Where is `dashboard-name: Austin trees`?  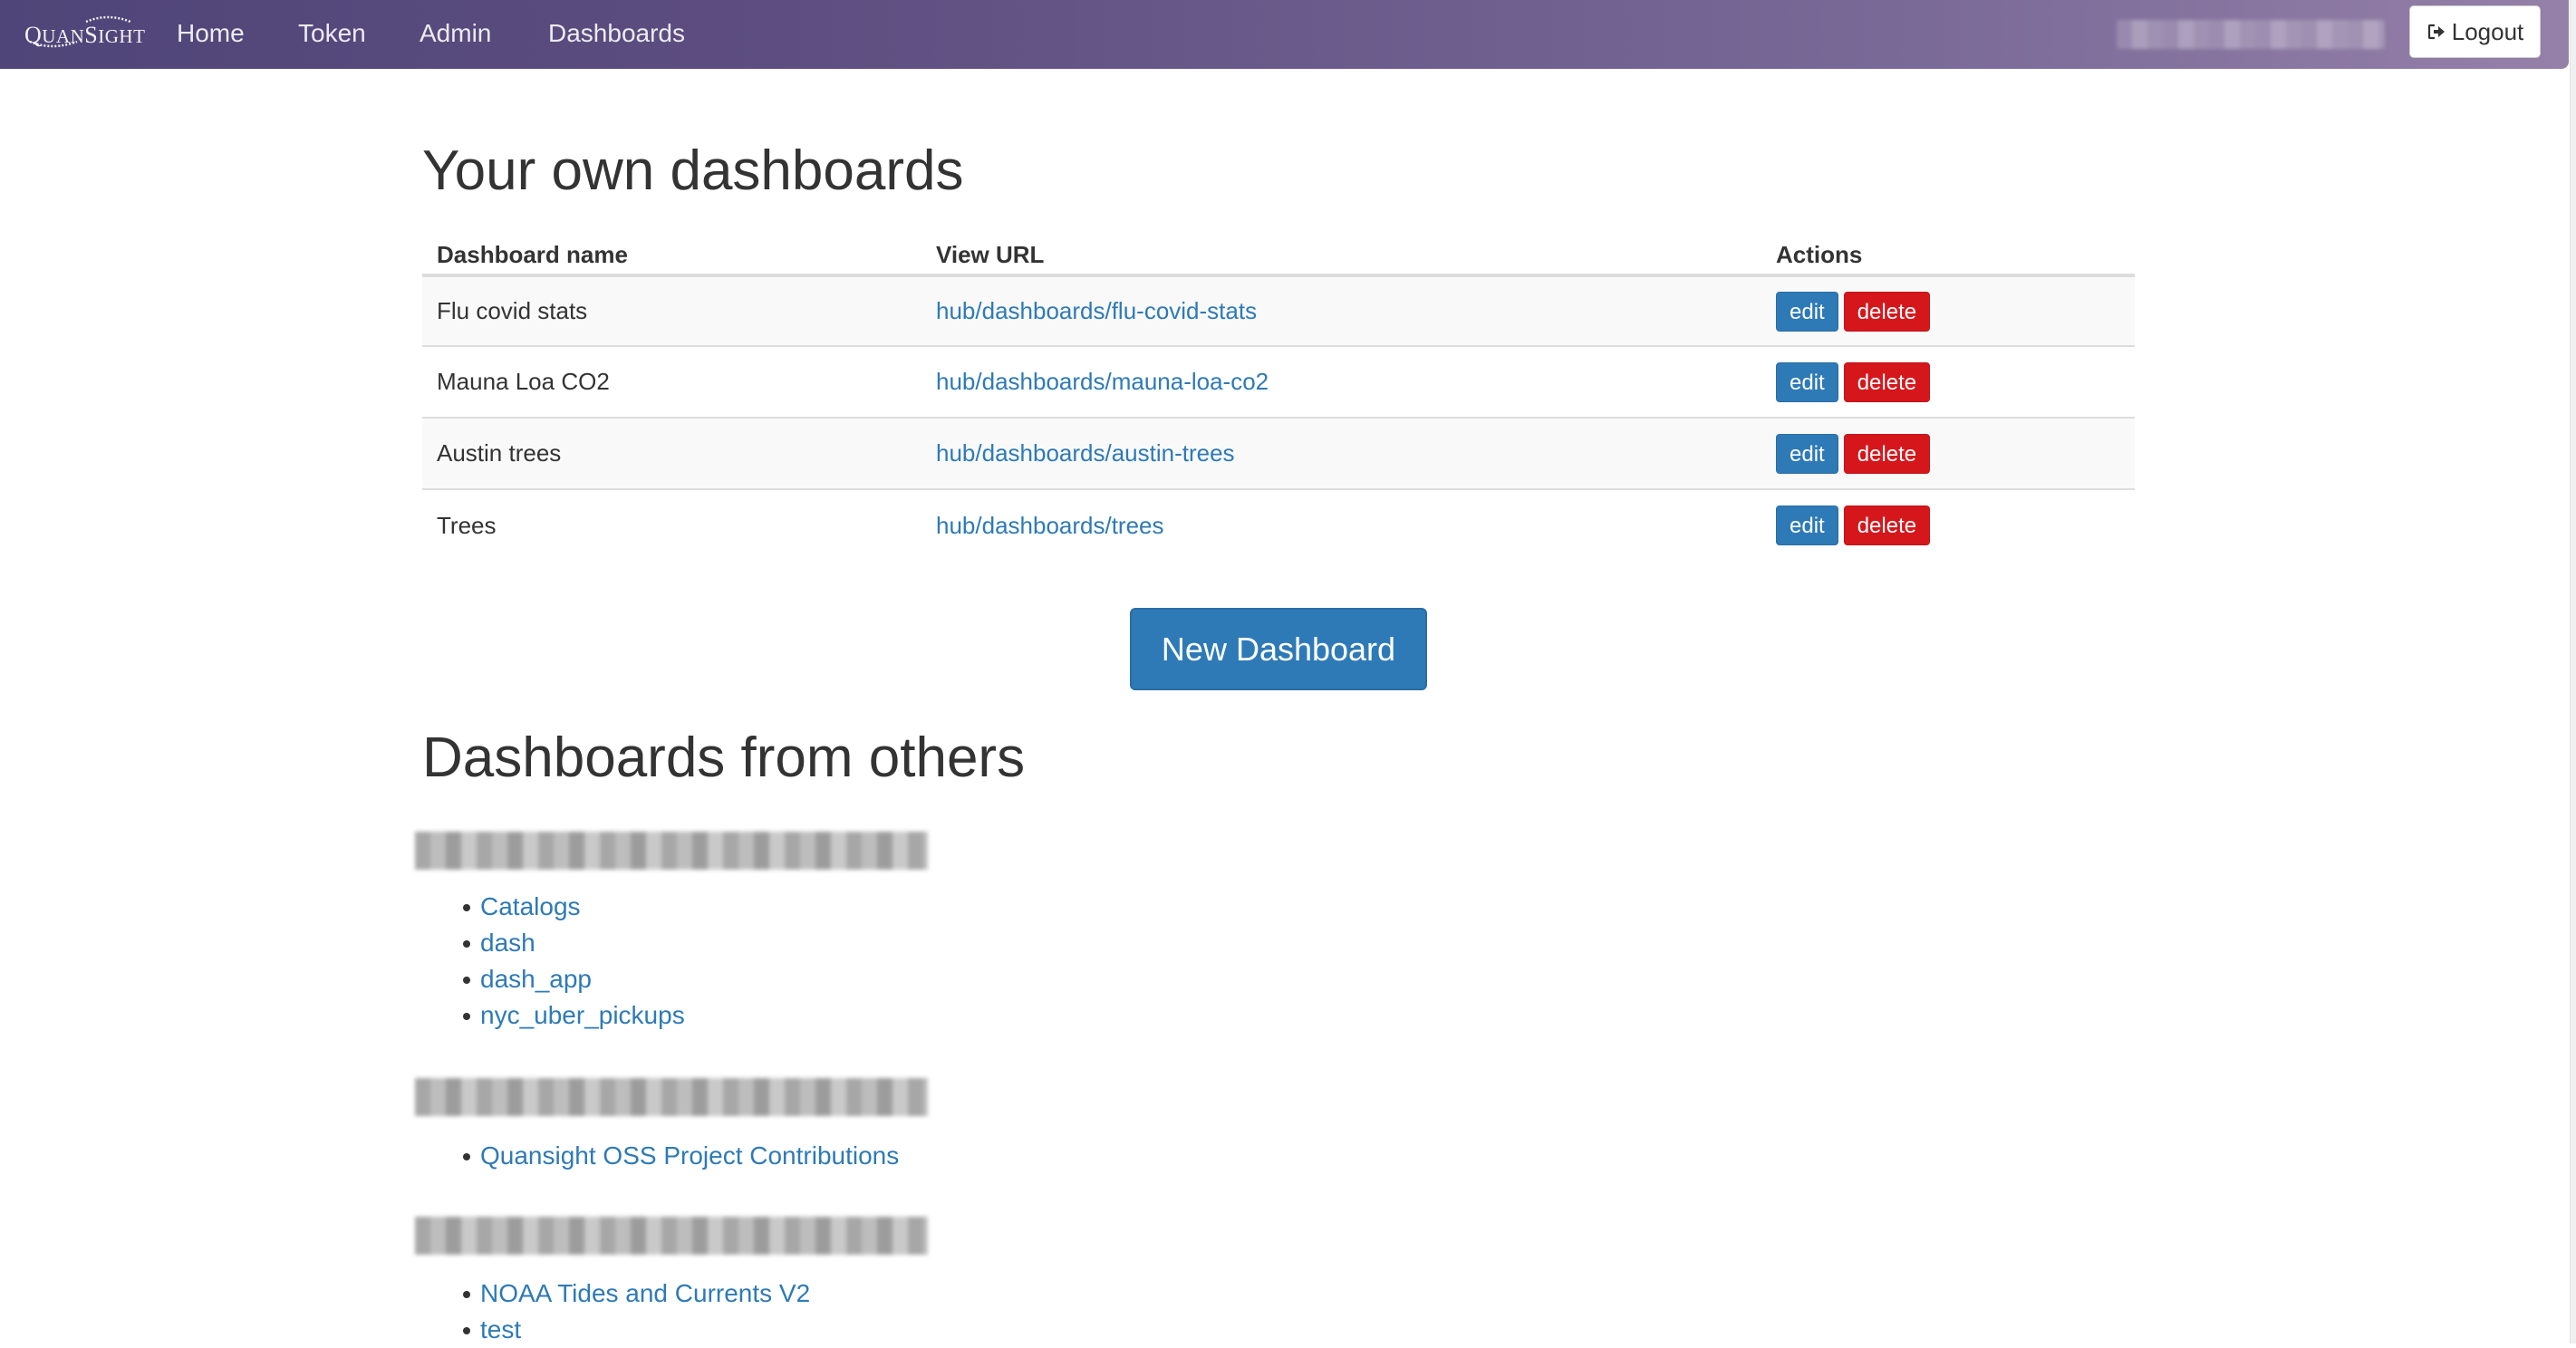
dashboard-name: Austin trees is located at coordinates (671, 453).